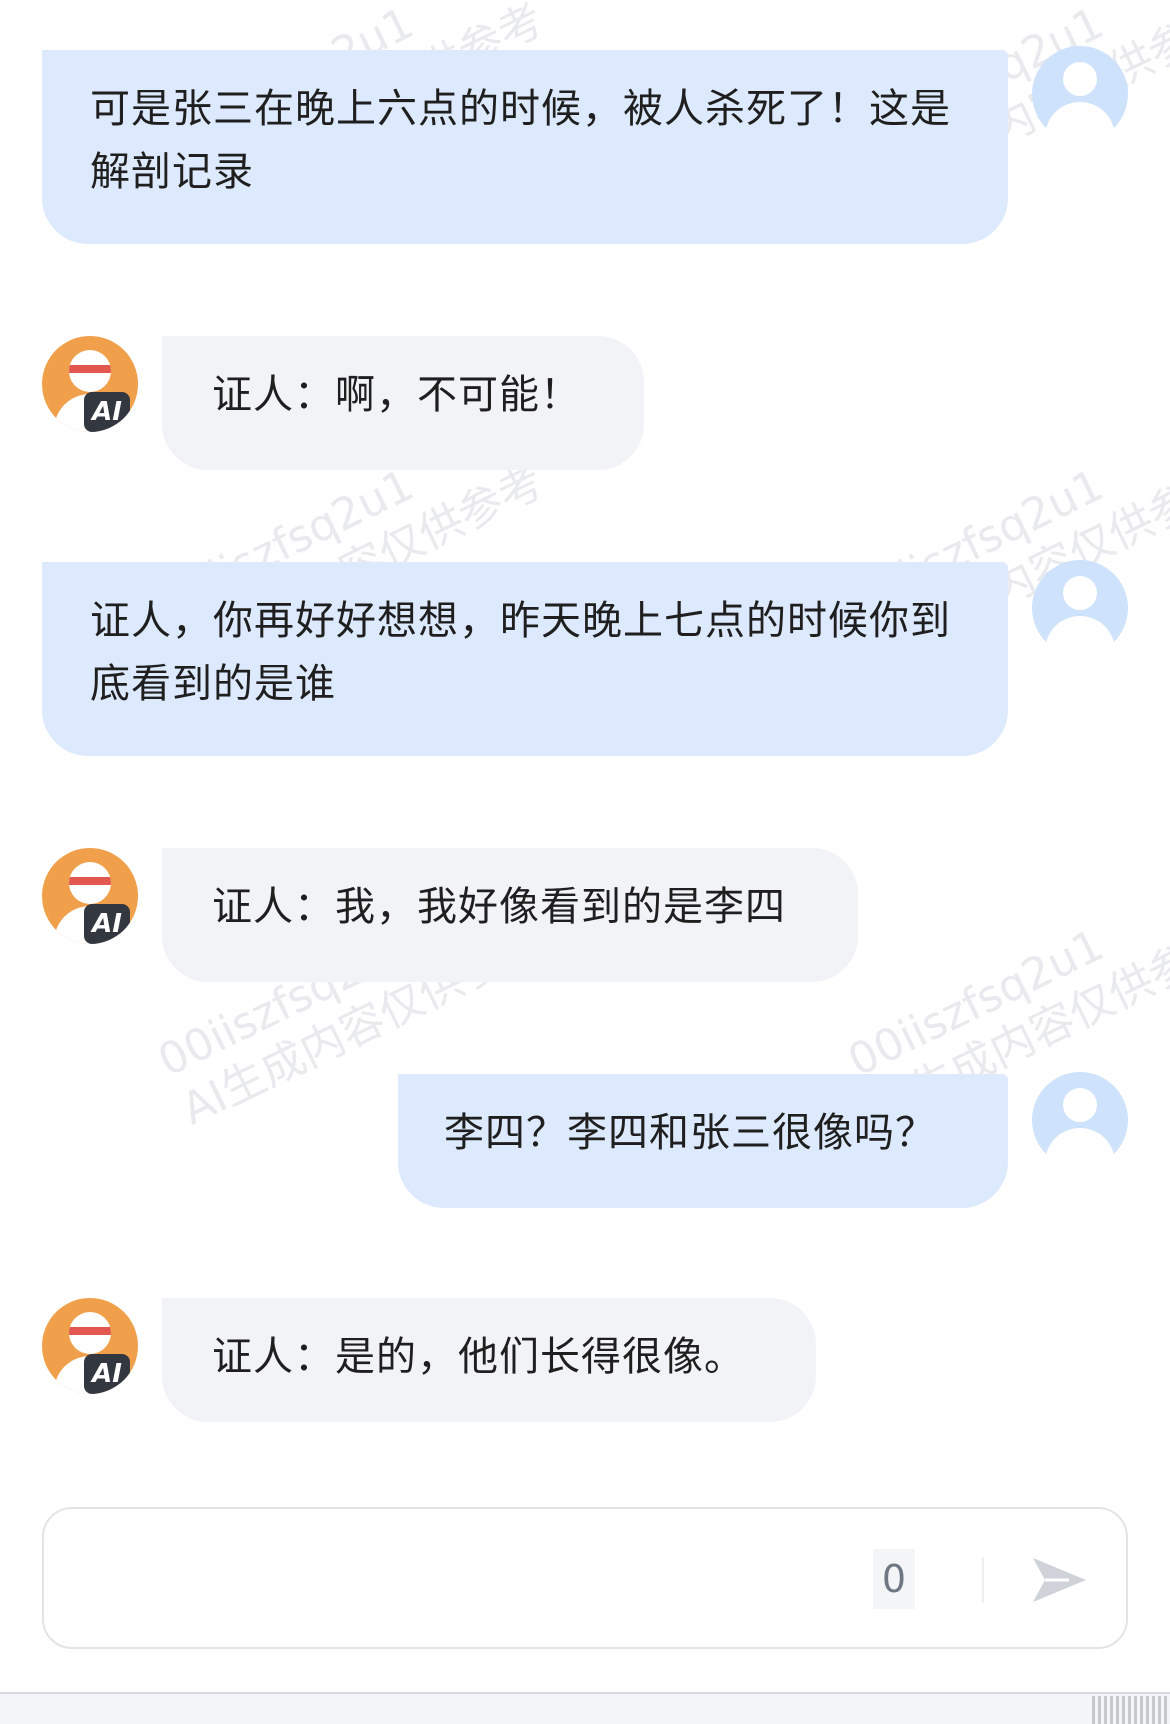  I want to click on ai-message: 证人：啊，不可能！, so click(403, 403).